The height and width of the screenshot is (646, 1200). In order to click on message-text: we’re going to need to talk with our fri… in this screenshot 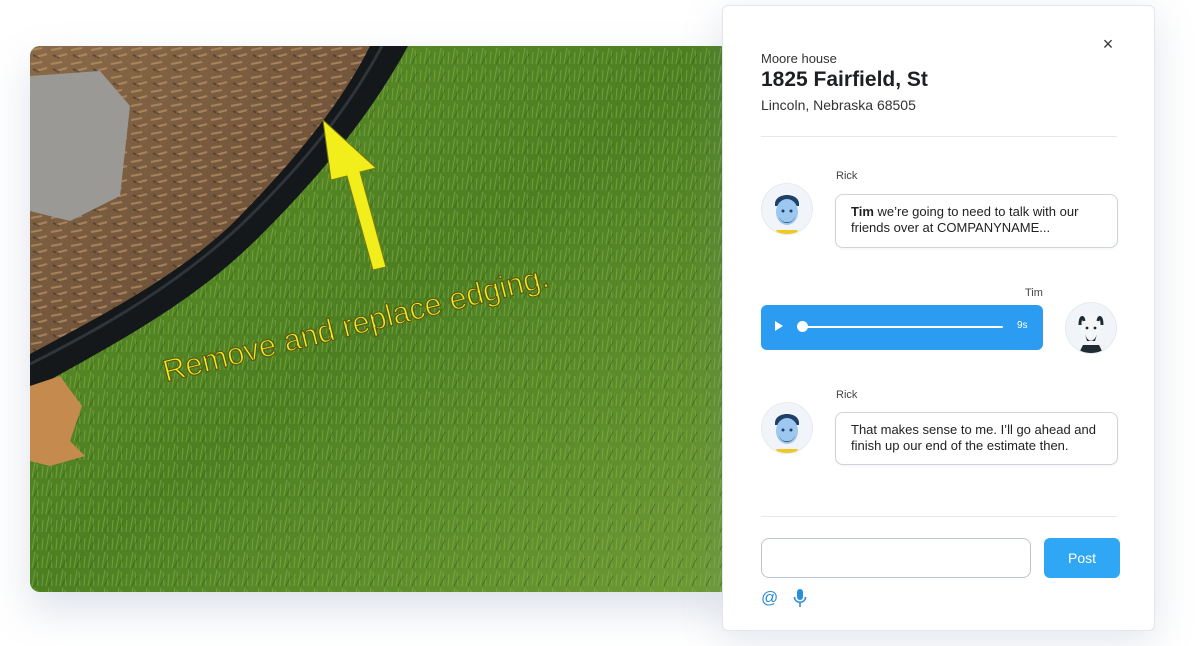, I will do `click(965, 219)`.